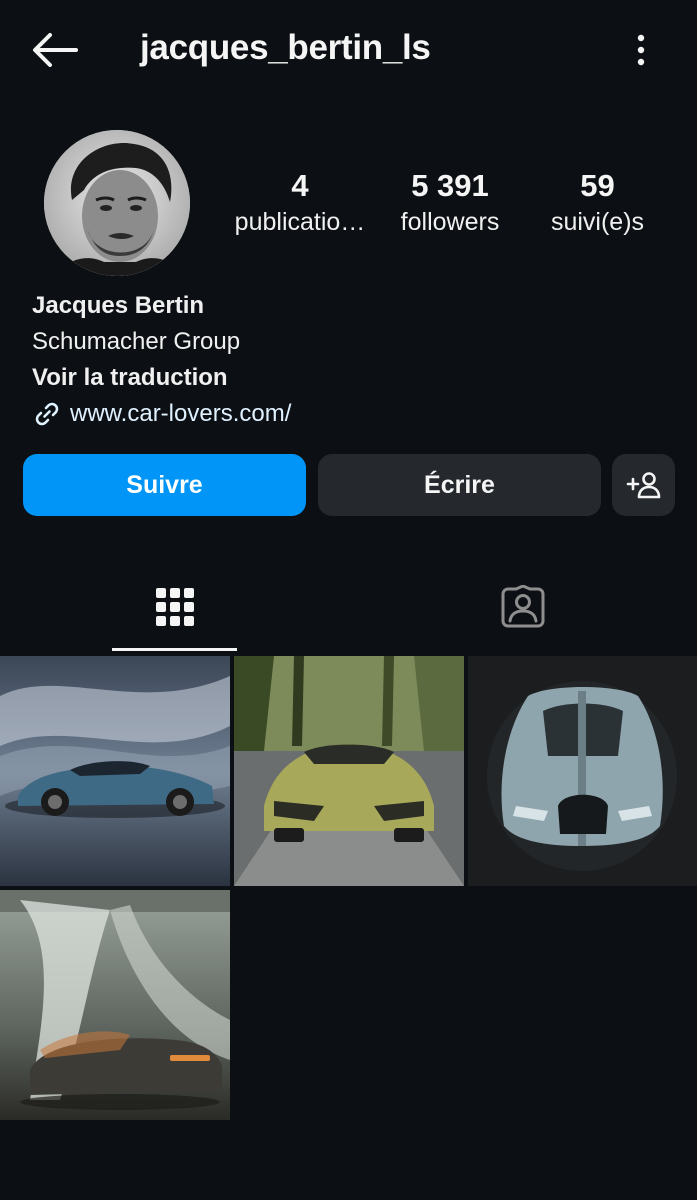  Describe the element at coordinates (597, 222) in the screenshot. I see `stat-following-label: suivi(e)s` at that location.